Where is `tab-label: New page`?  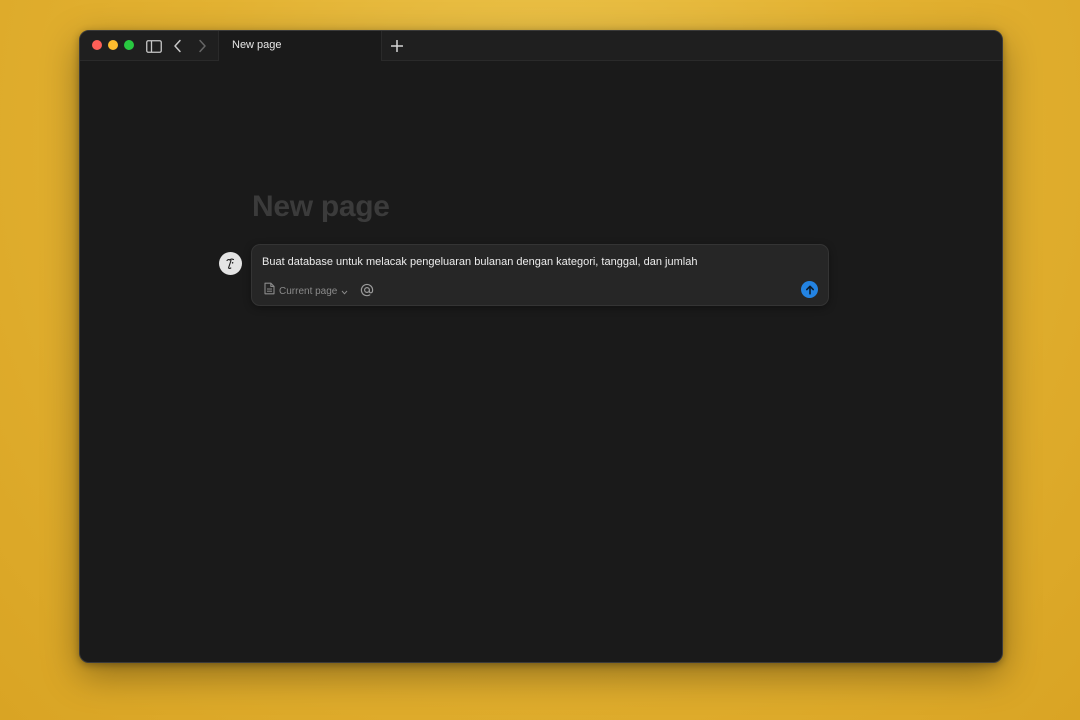
tab-label: New page is located at coordinates (257, 45).